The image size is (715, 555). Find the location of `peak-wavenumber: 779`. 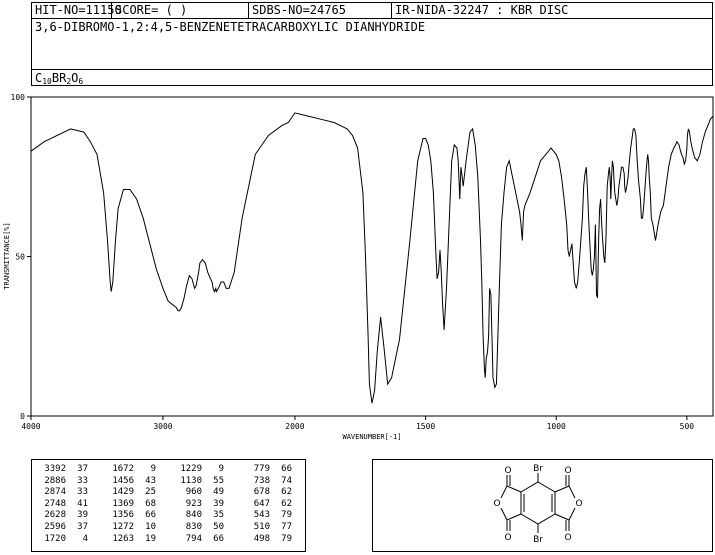

peak-wavenumber: 779 is located at coordinates (261, 469).